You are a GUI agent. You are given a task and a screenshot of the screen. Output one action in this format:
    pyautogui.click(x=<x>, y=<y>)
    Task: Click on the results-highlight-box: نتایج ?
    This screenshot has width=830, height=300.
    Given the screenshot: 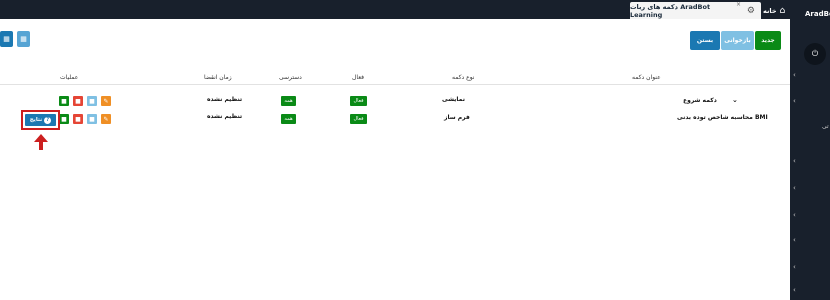 What is the action you would take?
    pyautogui.click(x=40, y=120)
    